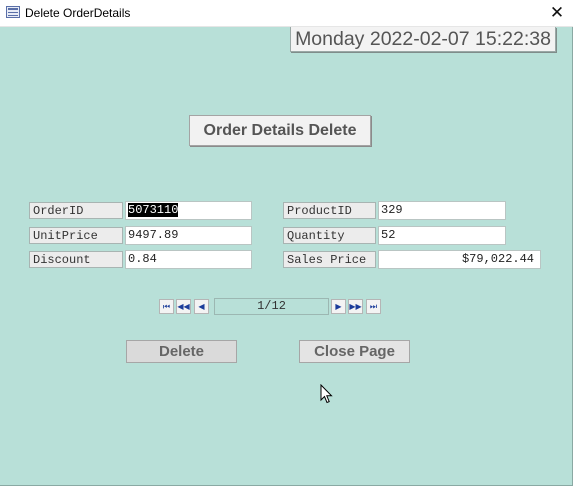  What do you see at coordinates (201, 306) in the screenshot?
I see `previous-record-icon: ◀` at bounding box center [201, 306].